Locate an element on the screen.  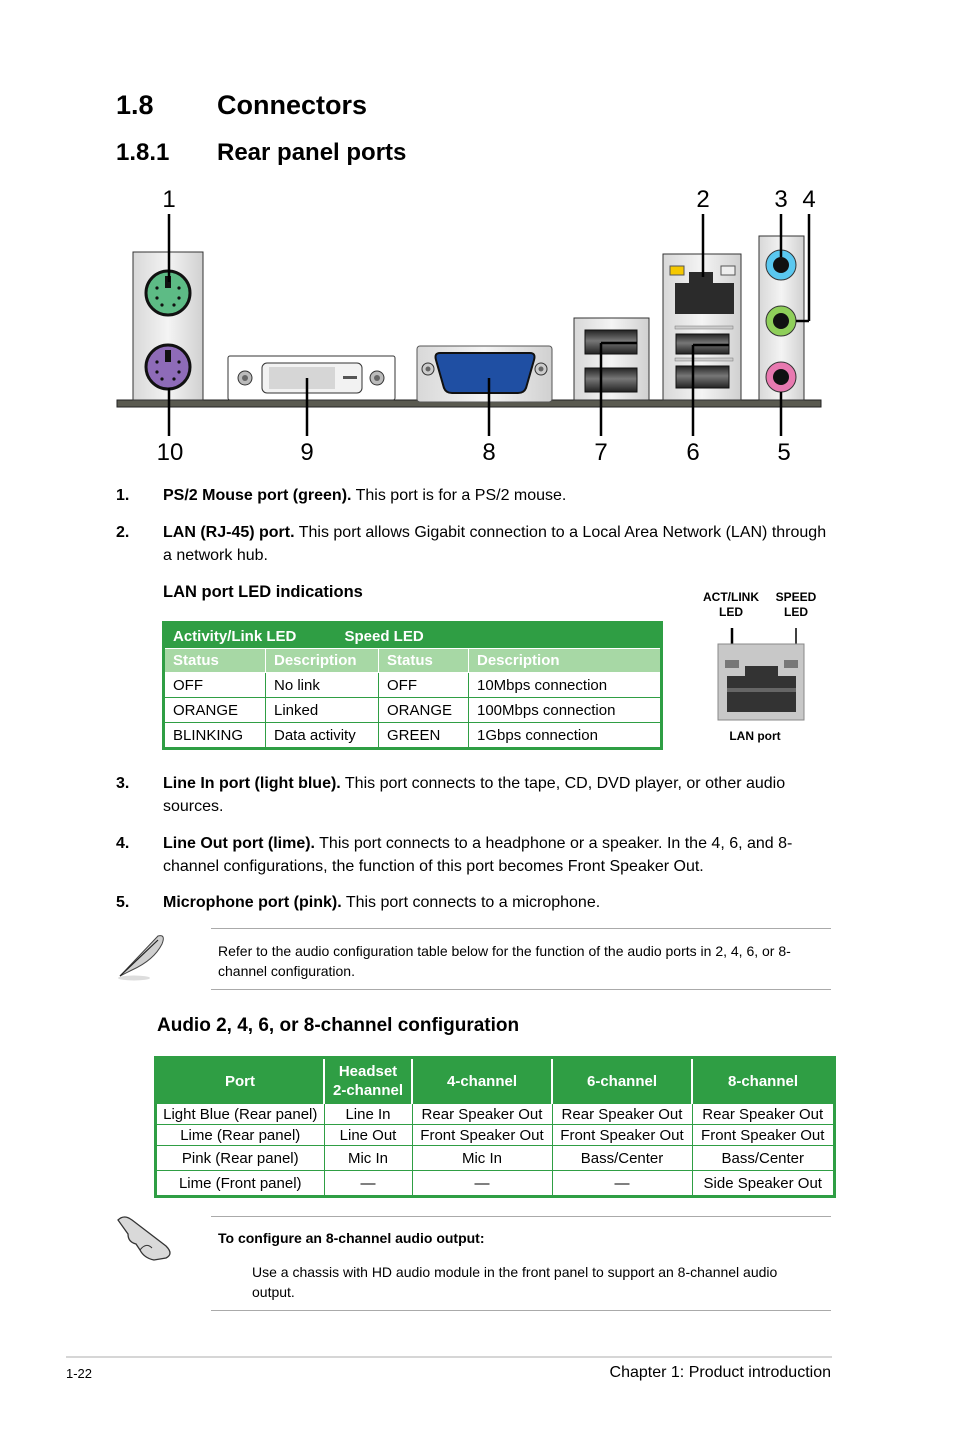
lan-port-drawing is located at coordinates (761, 674).